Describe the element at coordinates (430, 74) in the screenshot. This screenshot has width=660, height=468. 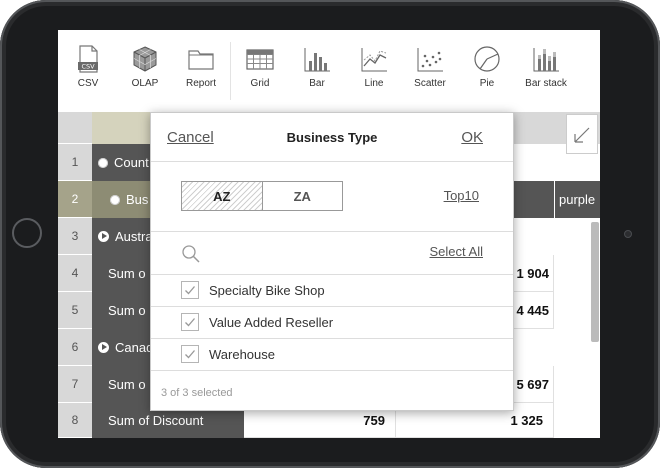
I see `toolbar-scatter: Scatter` at that location.